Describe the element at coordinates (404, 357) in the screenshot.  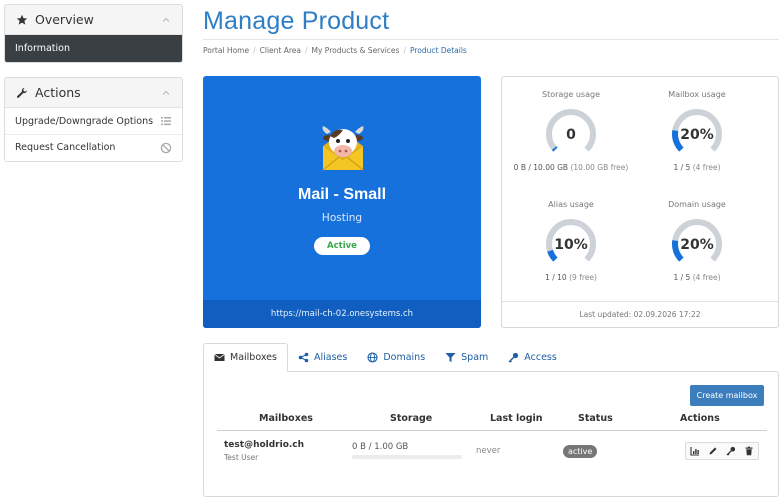
I see `tab-label: Domains` at that location.